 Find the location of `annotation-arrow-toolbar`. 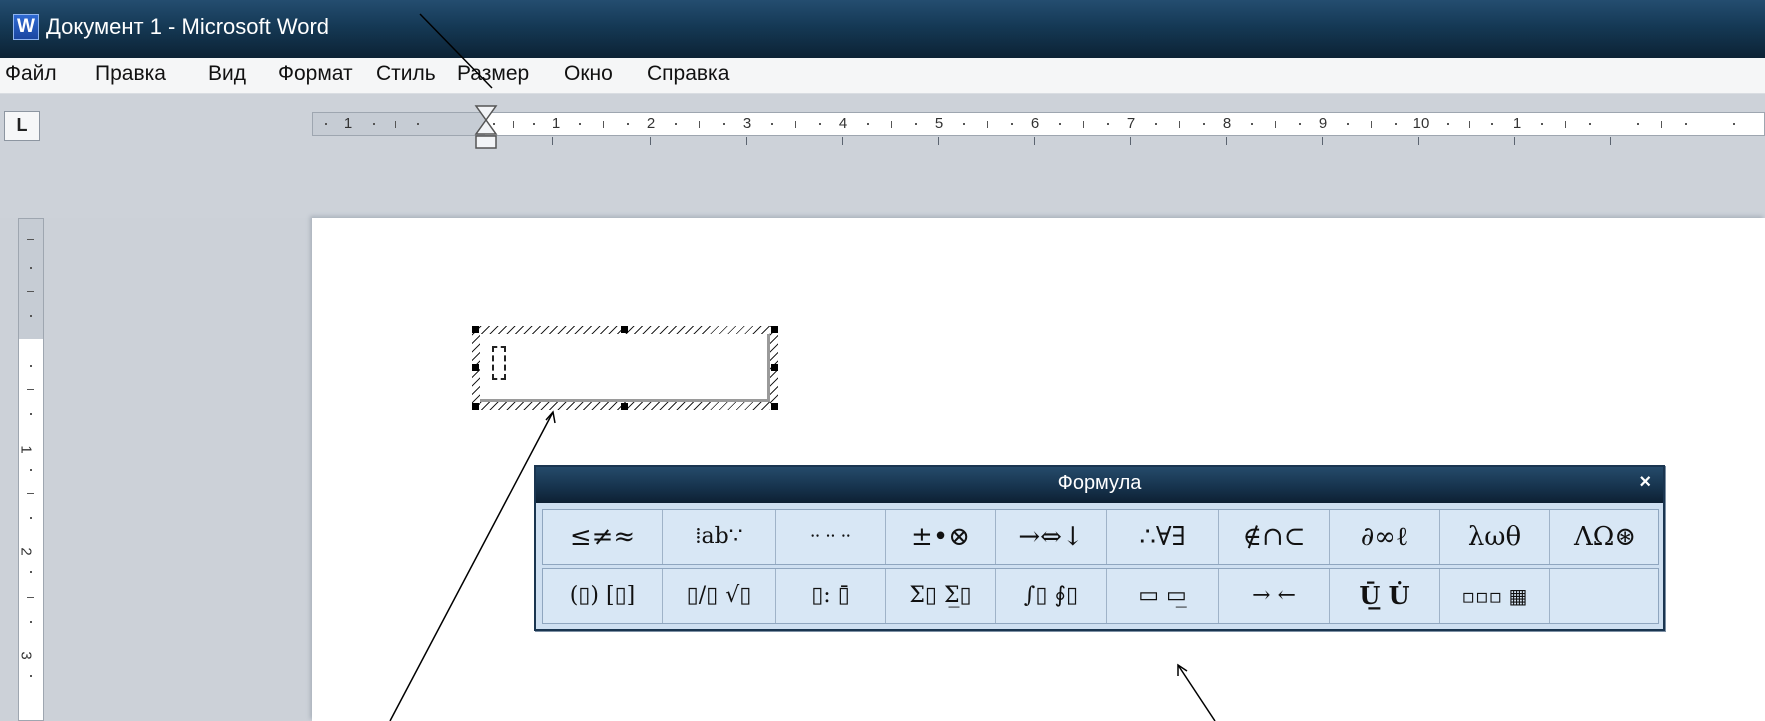

annotation-arrow-toolbar is located at coordinates (1196, 692).